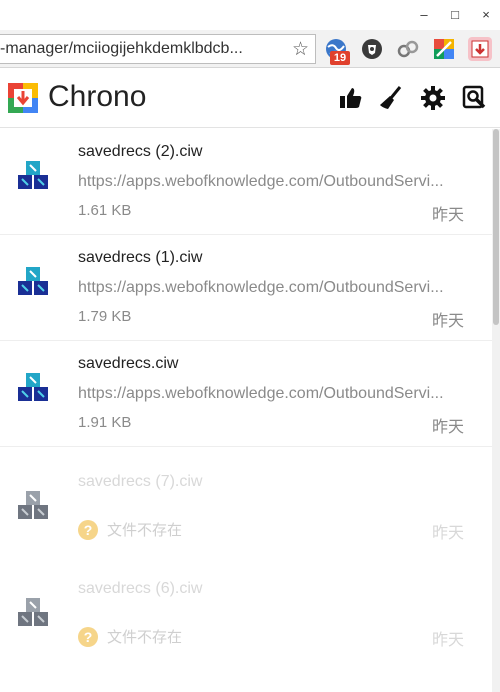  I want to click on gear-icon, so click(433, 98).